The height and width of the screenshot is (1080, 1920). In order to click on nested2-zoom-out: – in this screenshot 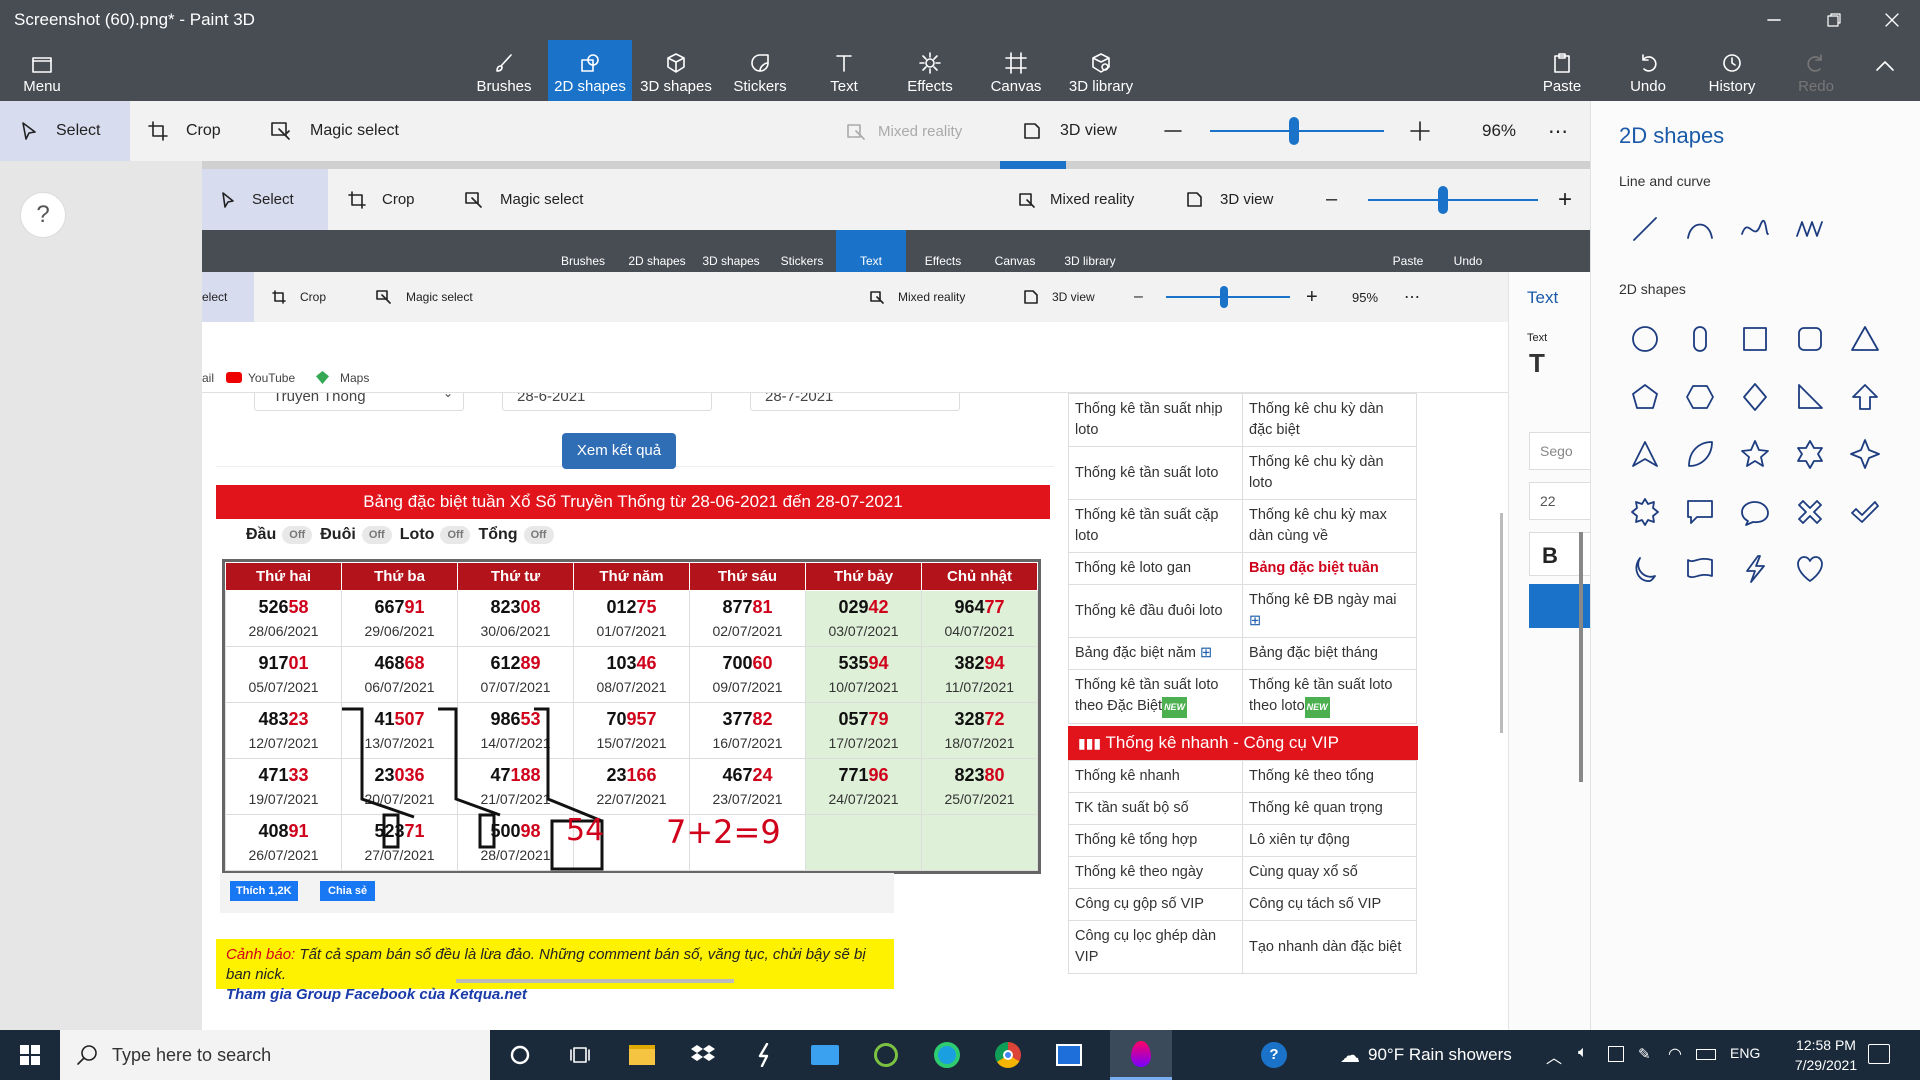, I will do `click(1138, 296)`.